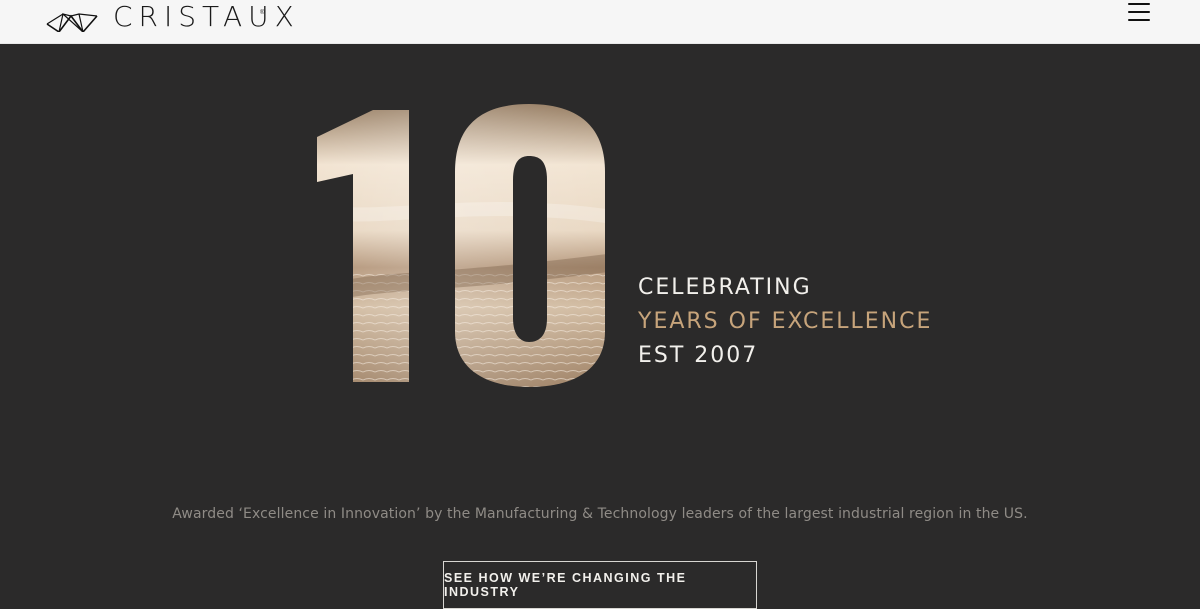  Describe the element at coordinates (206, 16) in the screenshot. I see `logo-wordmark: CRISTAUX` at that location.